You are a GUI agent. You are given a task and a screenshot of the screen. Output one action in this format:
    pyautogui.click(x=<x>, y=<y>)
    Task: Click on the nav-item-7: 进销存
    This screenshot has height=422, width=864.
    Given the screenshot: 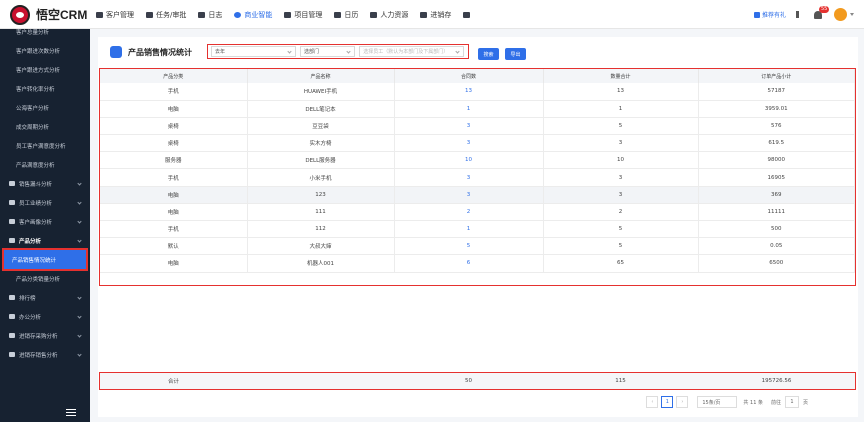 What is the action you would take?
    pyautogui.click(x=435, y=15)
    